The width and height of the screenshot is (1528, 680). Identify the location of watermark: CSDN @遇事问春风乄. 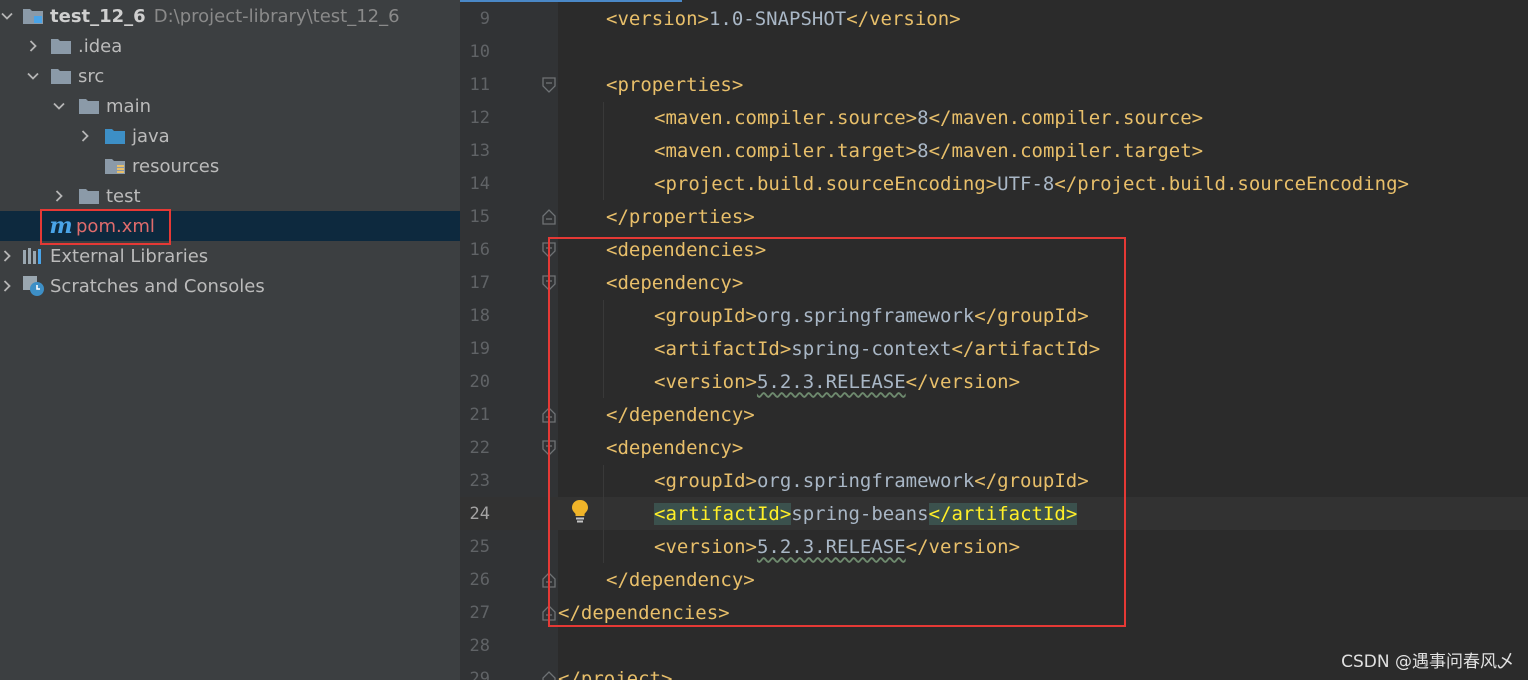
(1427, 662).